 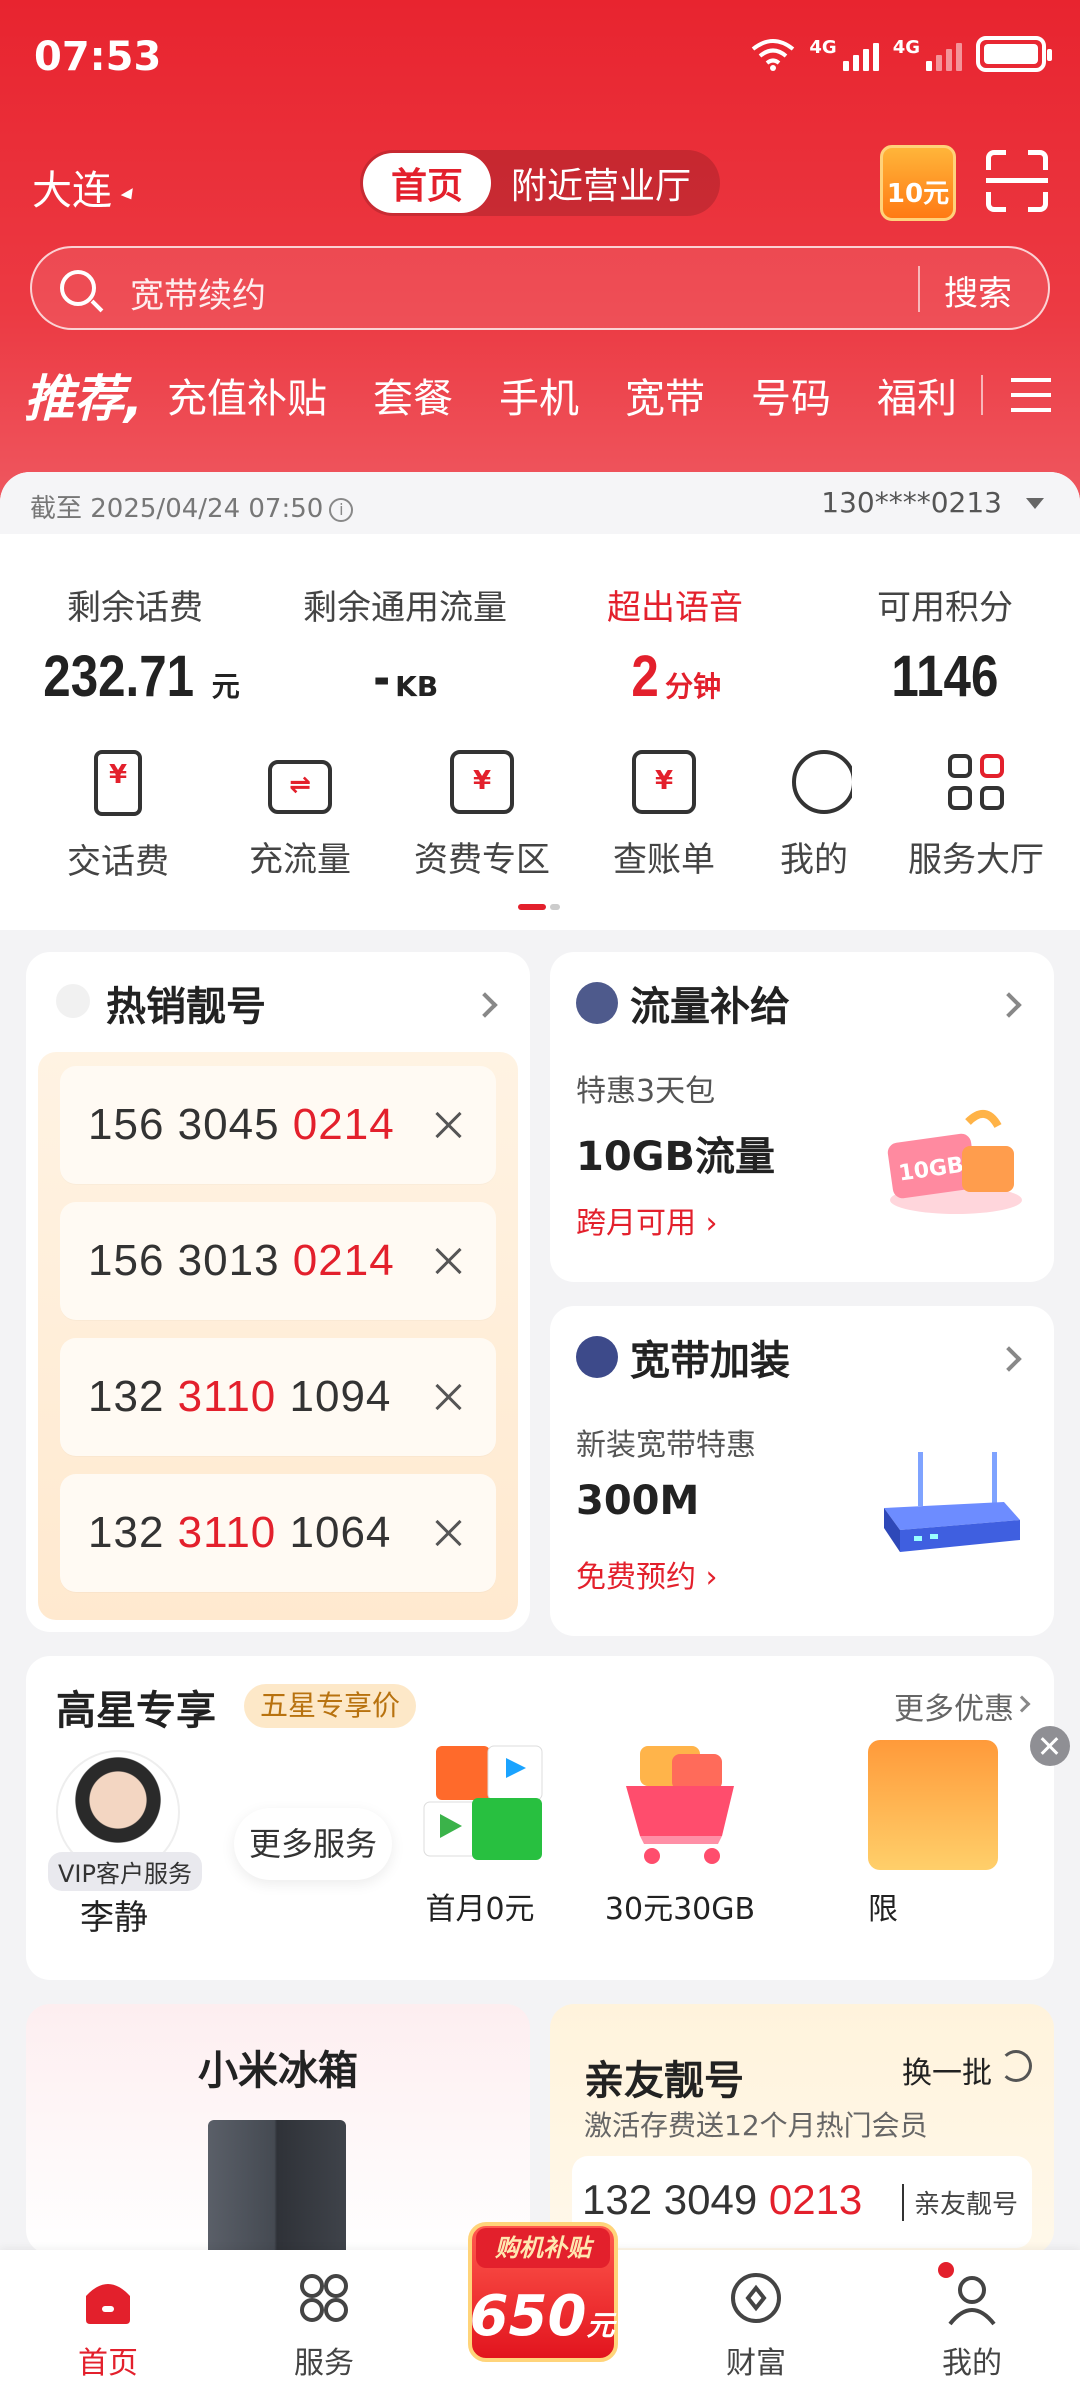 I want to click on data-supply-link: 跨月可用 ›, so click(x=647, y=1220).